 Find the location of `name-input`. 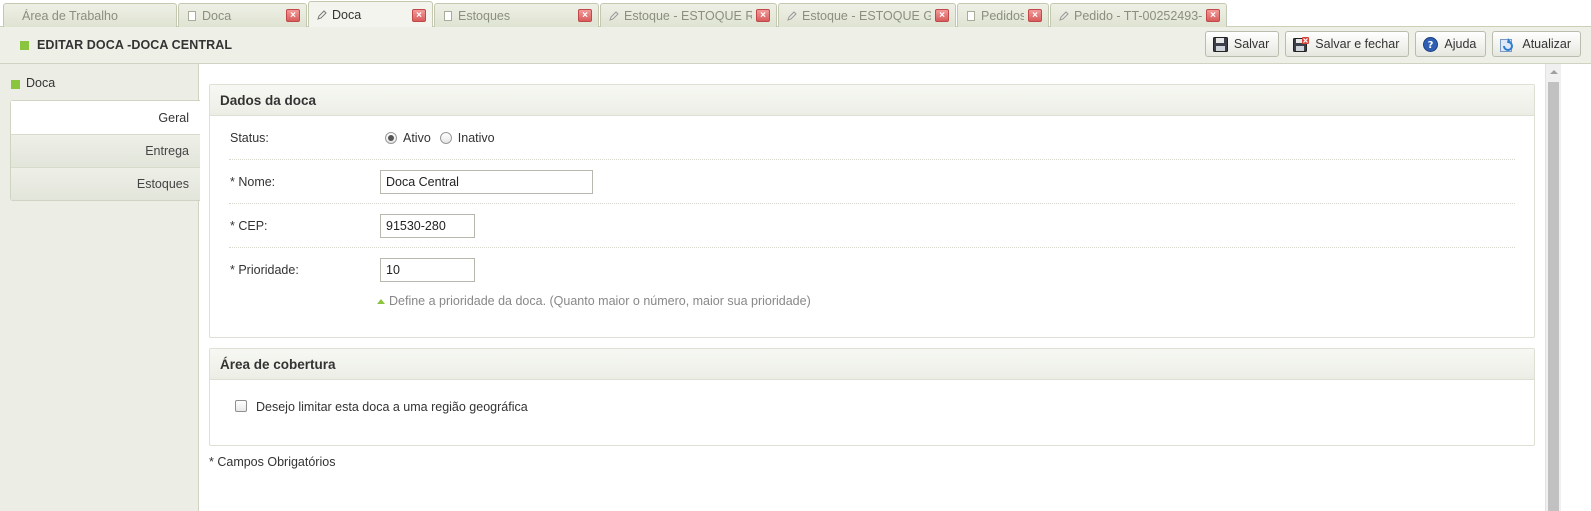

name-input is located at coordinates (486, 181).